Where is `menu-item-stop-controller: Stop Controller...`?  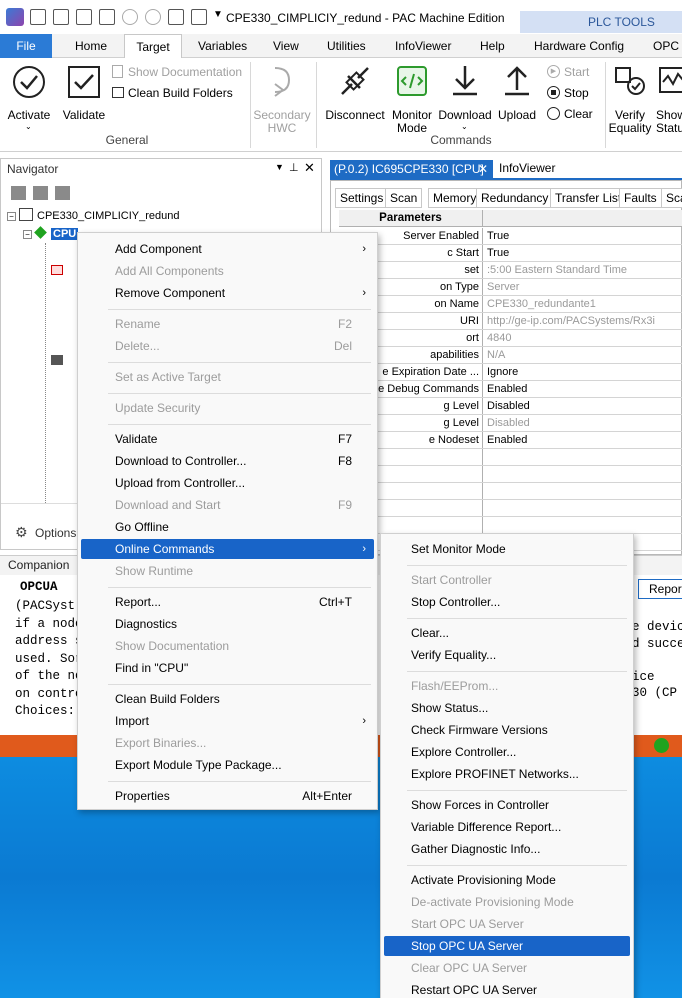
menu-item-stop-controller: Stop Controller... is located at coordinates (507, 602).